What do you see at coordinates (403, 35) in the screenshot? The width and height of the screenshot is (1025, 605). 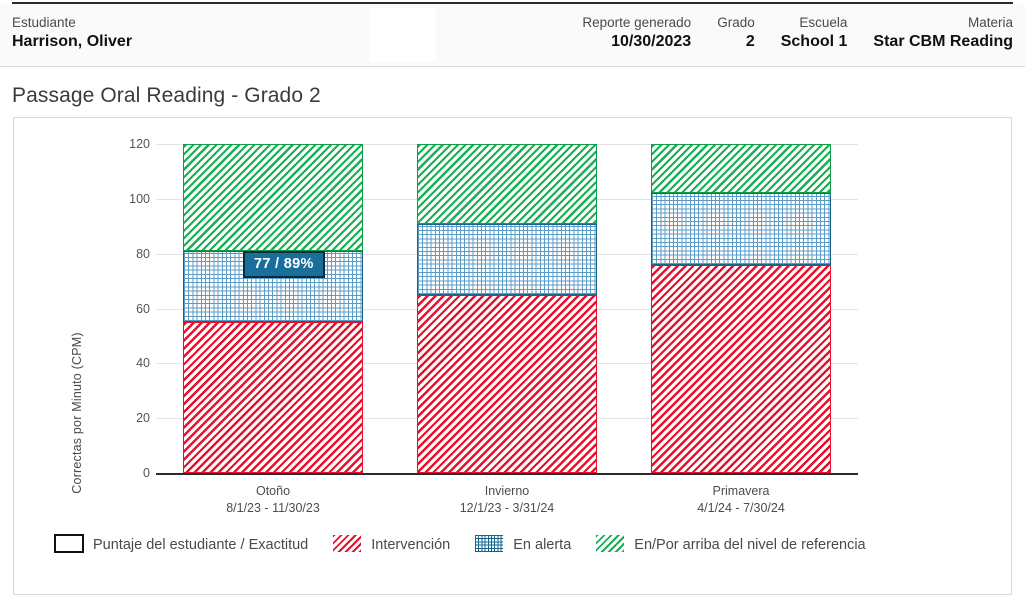 I see `header-blank-area` at bounding box center [403, 35].